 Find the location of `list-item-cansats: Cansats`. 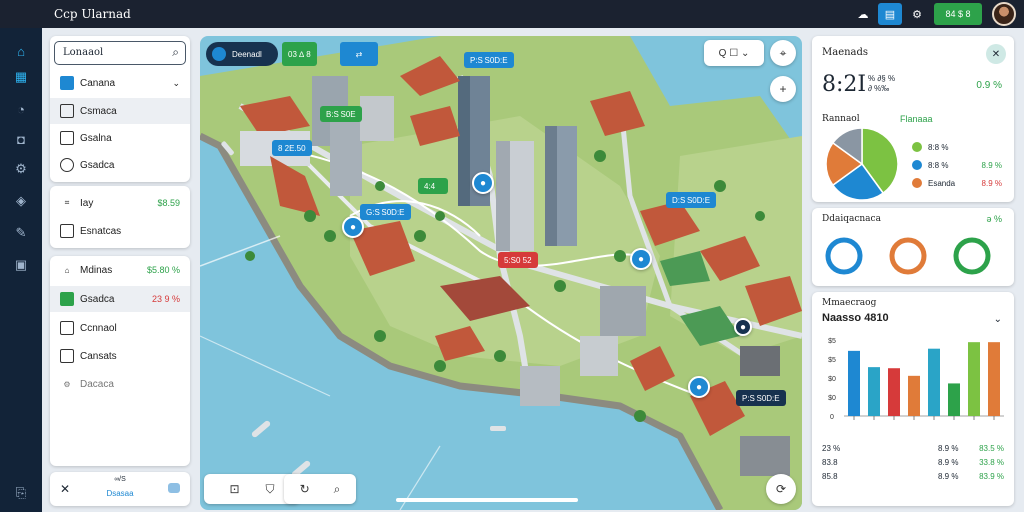

list-item-cansats: Cansats is located at coordinates (120, 356).